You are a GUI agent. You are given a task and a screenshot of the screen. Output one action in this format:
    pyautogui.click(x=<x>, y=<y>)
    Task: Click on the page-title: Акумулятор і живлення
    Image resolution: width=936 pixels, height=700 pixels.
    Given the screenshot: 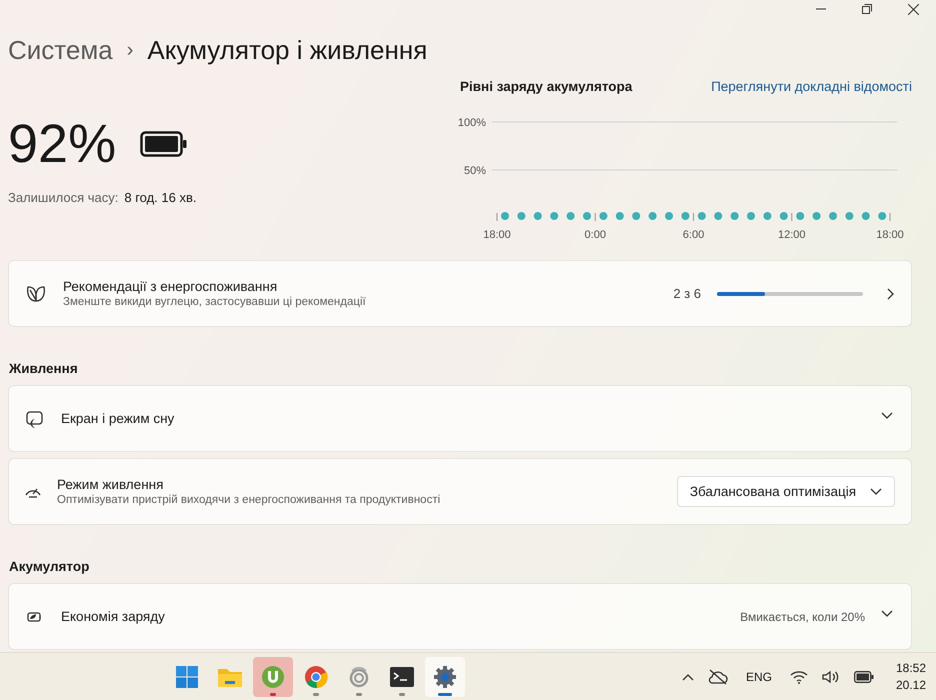 What is the action you would take?
    pyautogui.click(x=287, y=50)
    